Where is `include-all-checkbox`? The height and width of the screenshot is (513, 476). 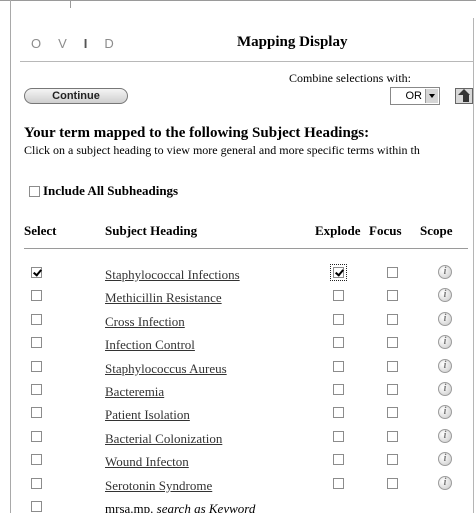 include-all-checkbox is located at coordinates (34, 191).